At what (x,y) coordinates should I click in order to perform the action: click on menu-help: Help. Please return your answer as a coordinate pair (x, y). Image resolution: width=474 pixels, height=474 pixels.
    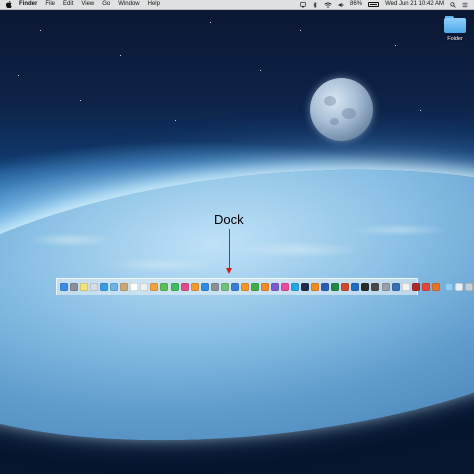
    Looking at the image, I should click on (154, 4).